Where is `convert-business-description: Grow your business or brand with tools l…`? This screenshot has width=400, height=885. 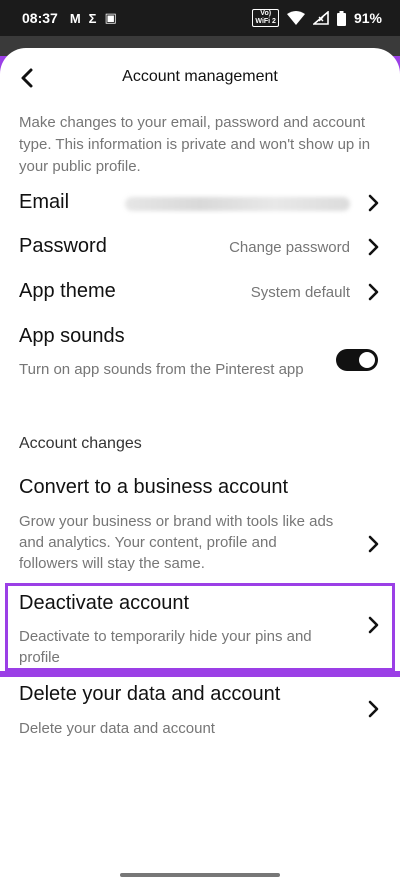
convert-business-description: Grow your business or brand with tools l… is located at coordinates (176, 542).